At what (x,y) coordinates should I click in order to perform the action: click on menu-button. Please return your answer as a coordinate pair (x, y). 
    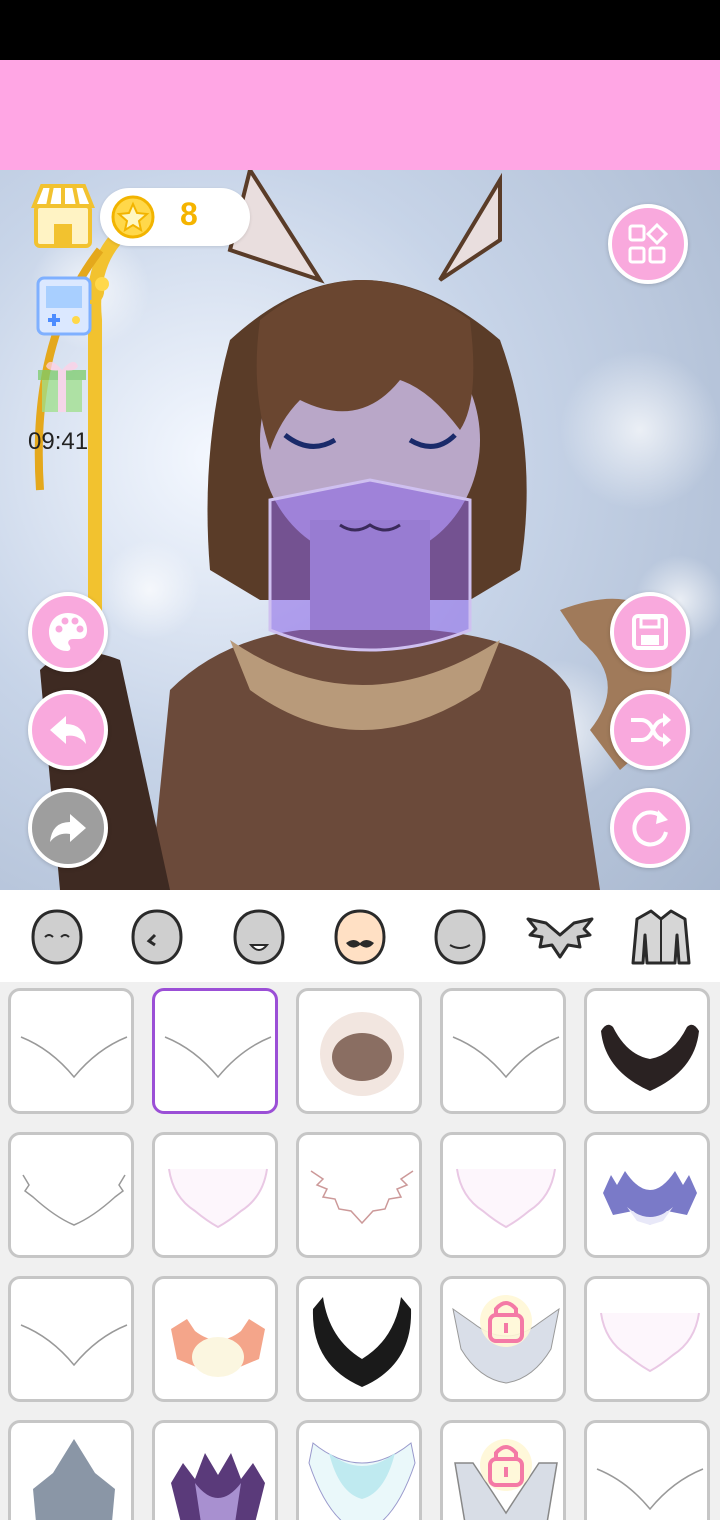
    Looking at the image, I should click on (648, 244).